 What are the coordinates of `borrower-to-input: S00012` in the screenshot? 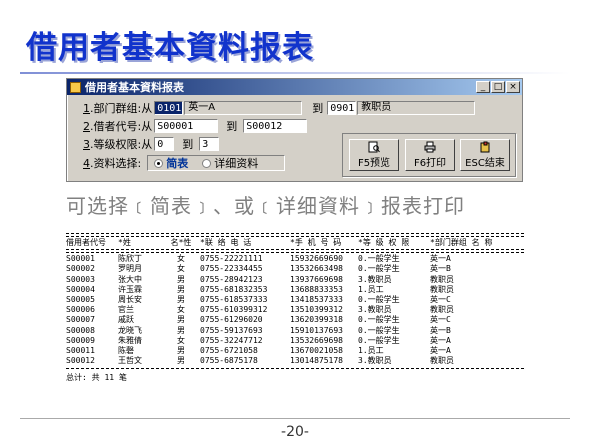 It's located at (275, 126).